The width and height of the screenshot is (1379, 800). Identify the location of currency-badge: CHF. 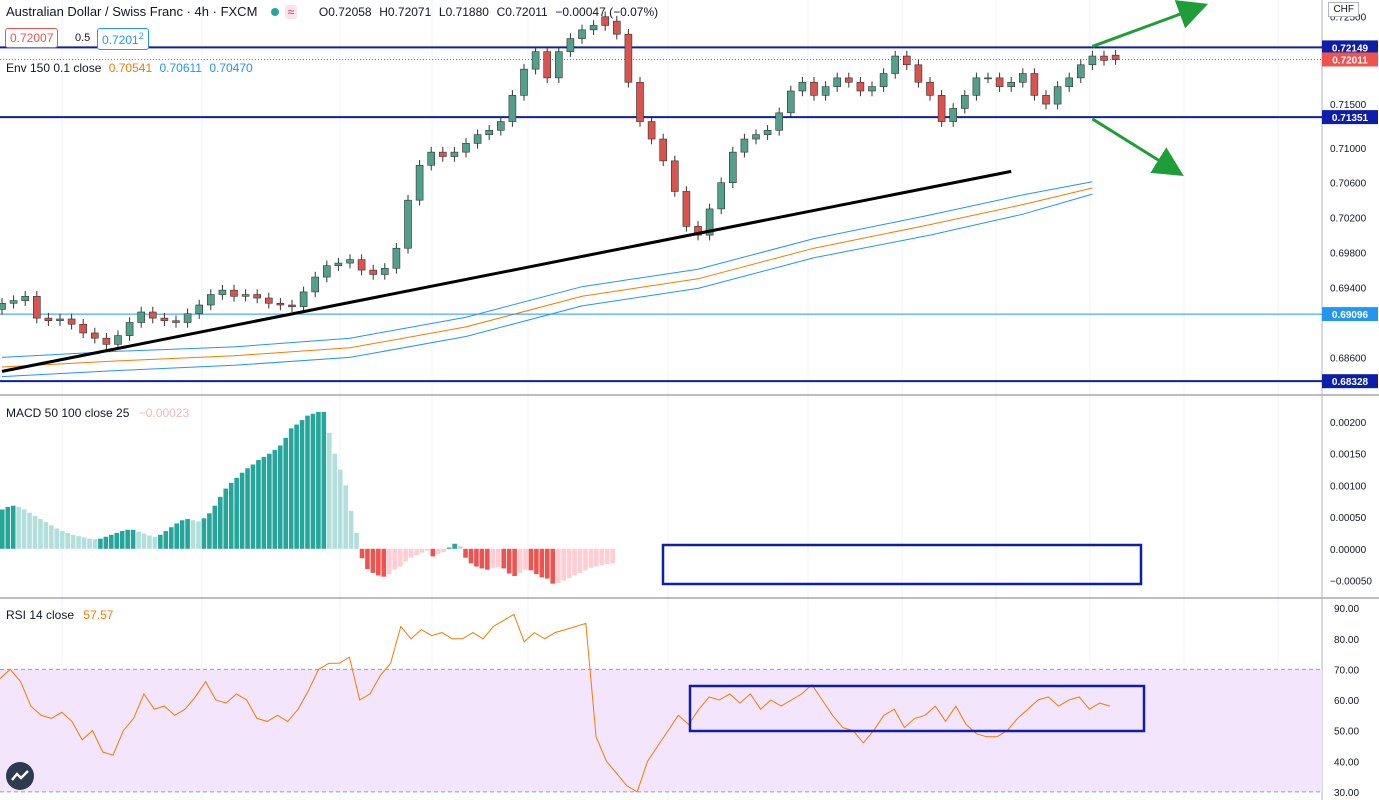
(1343, 9).